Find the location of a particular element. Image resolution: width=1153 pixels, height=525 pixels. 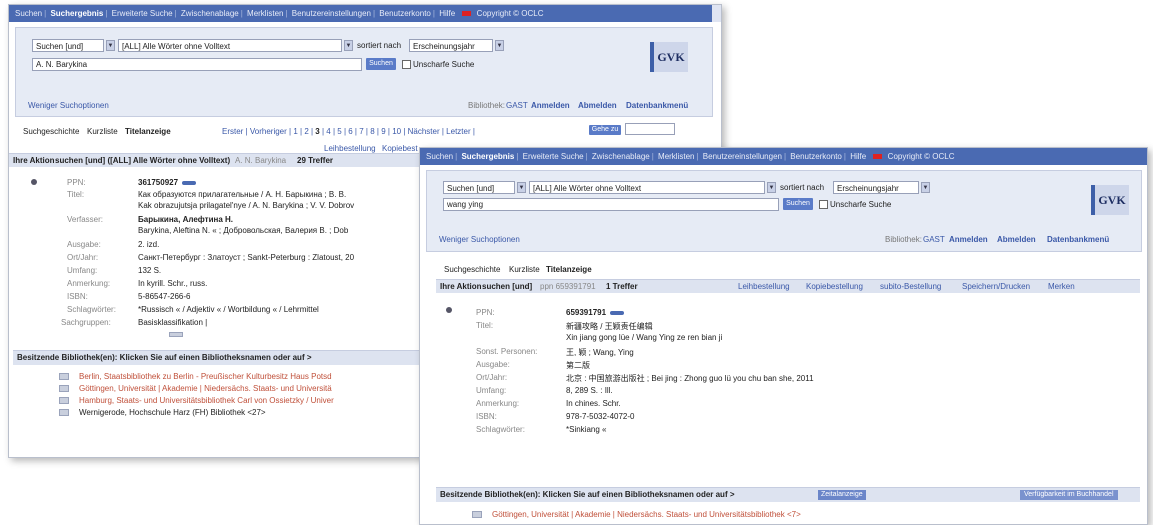

extent-value: 8, 289 S. : Ill. is located at coordinates (589, 390).